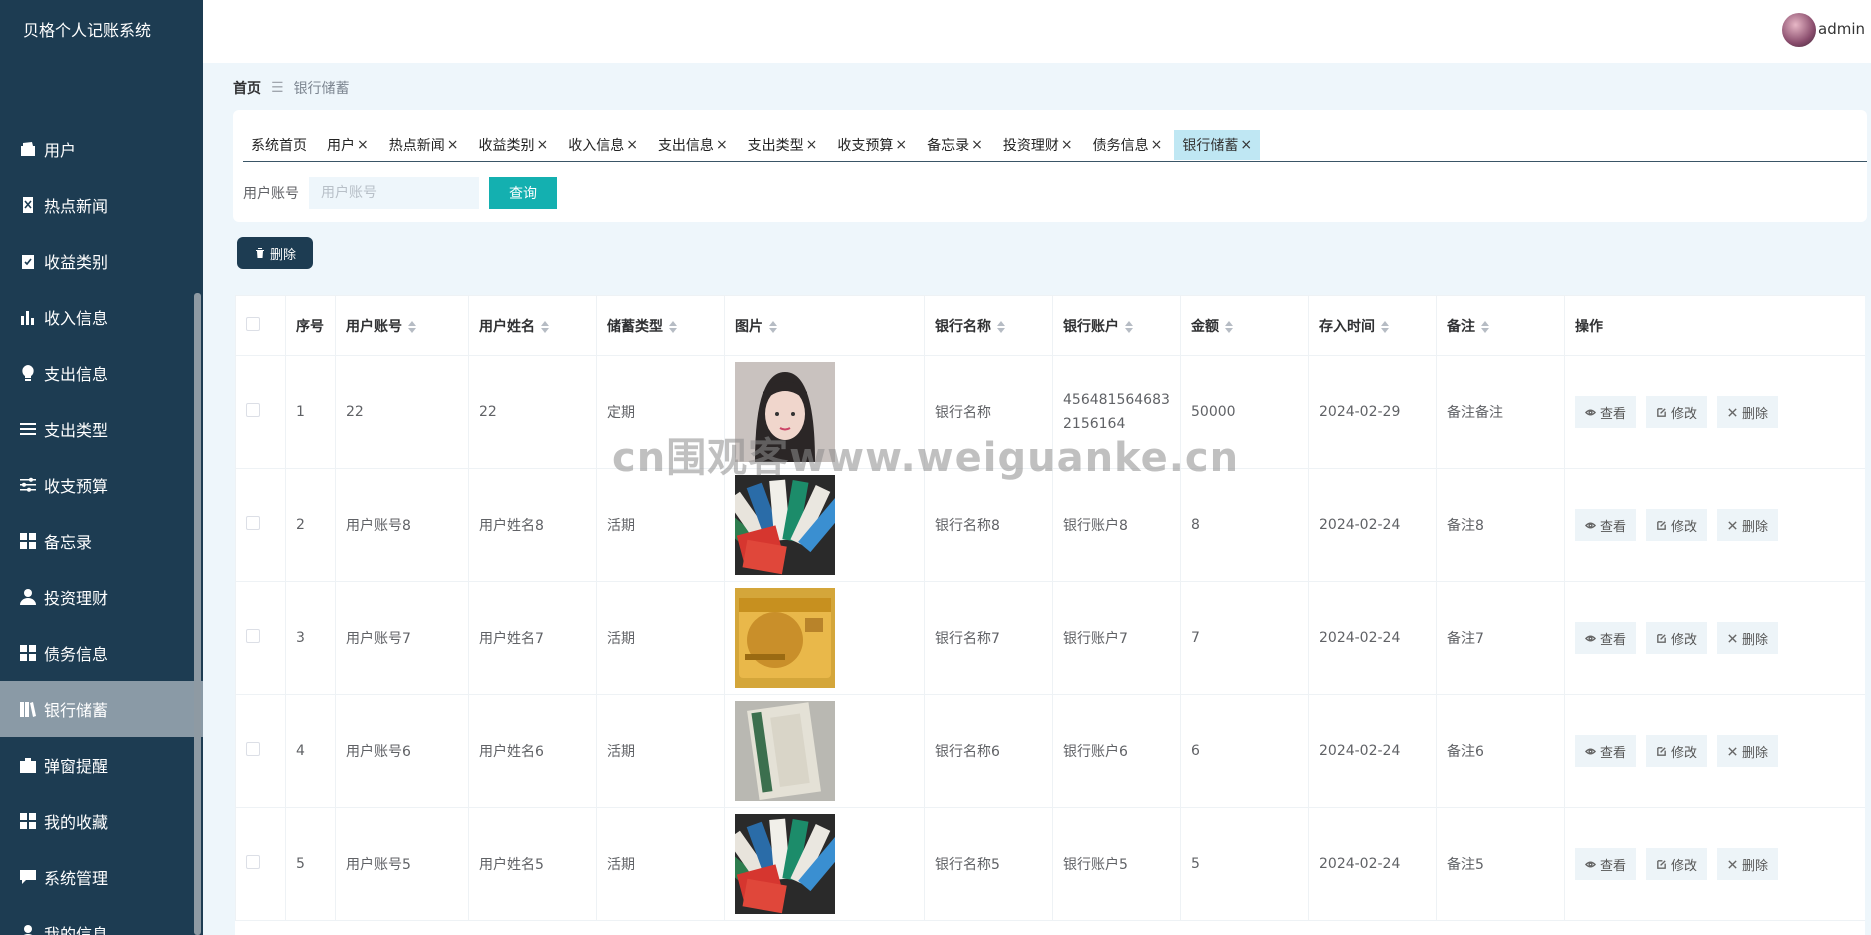 The height and width of the screenshot is (935, 1871). Describe the element at coordinates (1127, 145) in the screenshot. I see `tab-10: 债务信息 ×` at that location.